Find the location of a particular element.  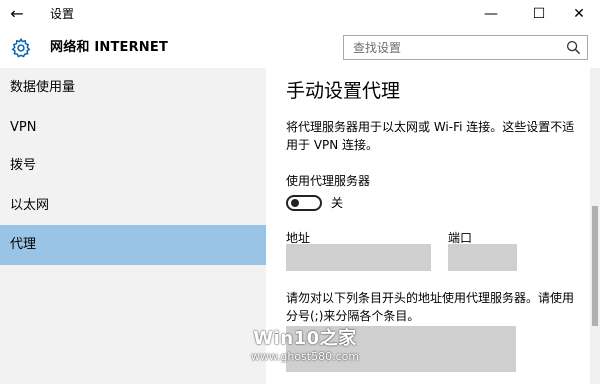

sidebar-item-proxy: 代理 is located at coordinates (133, 245).